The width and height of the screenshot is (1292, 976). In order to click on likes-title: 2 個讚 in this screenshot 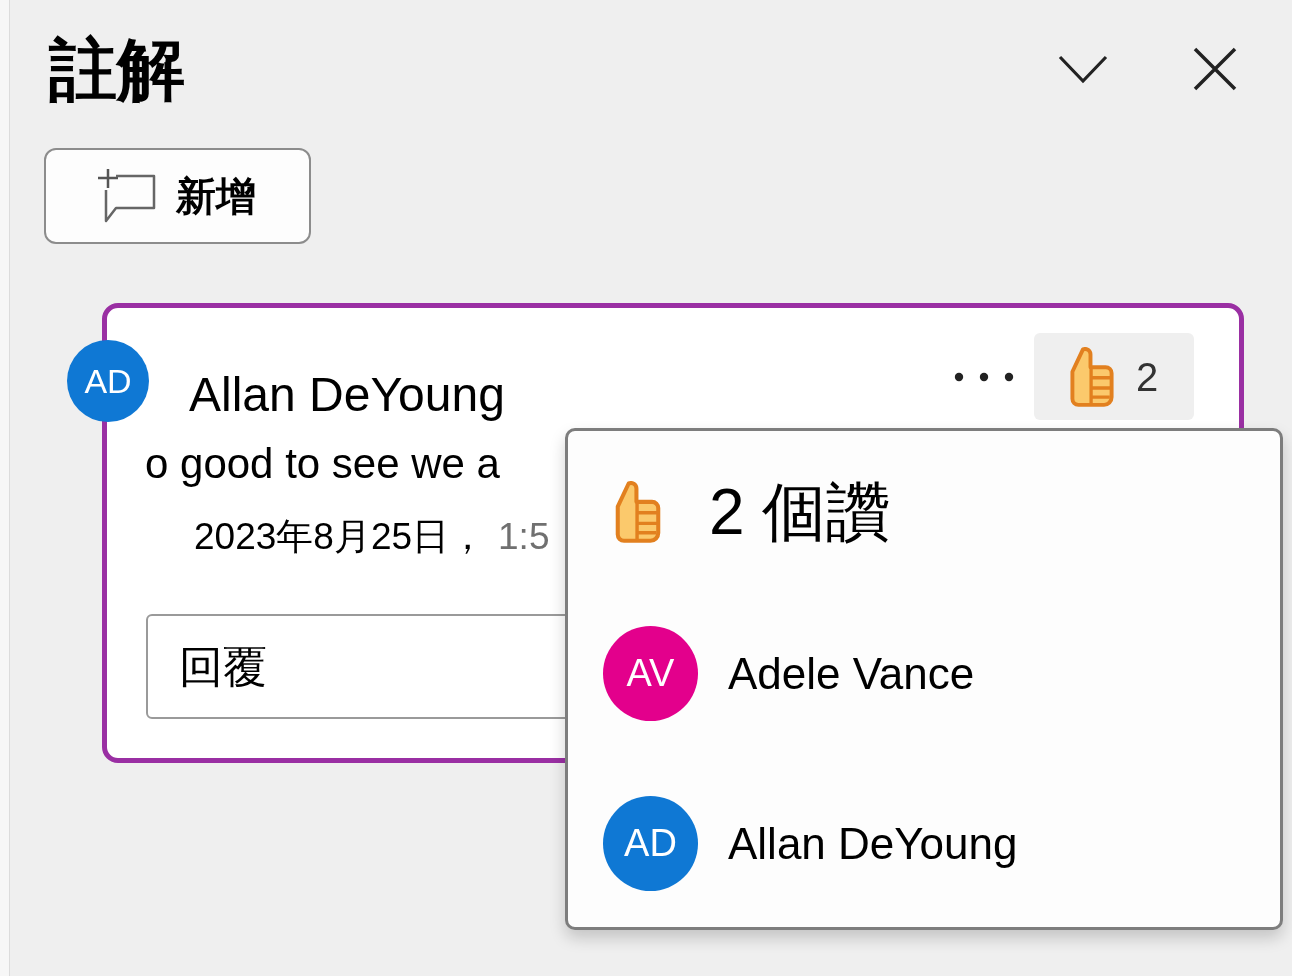, I will do `click(800, 512)`.